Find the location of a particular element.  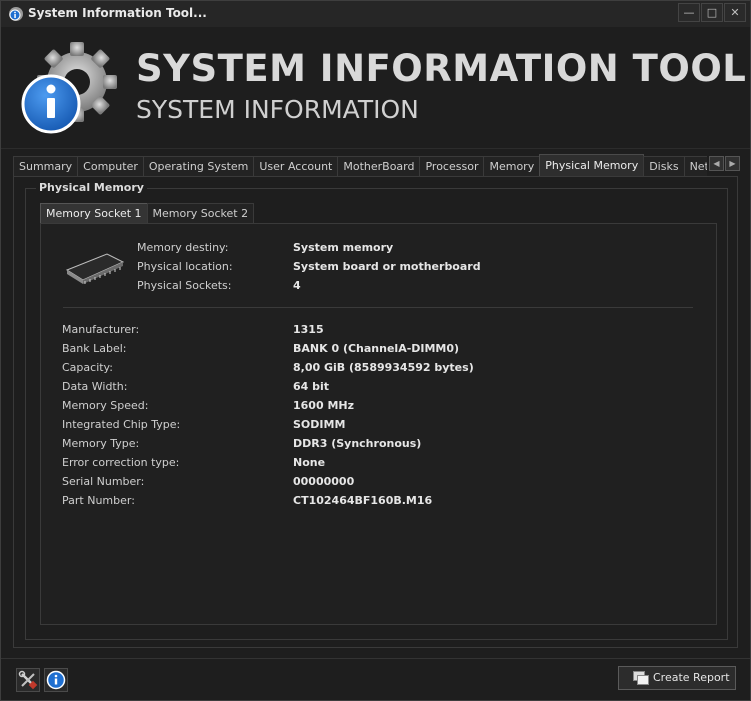

tab-operating-system: Operating System is located at coordinates (198, 166).